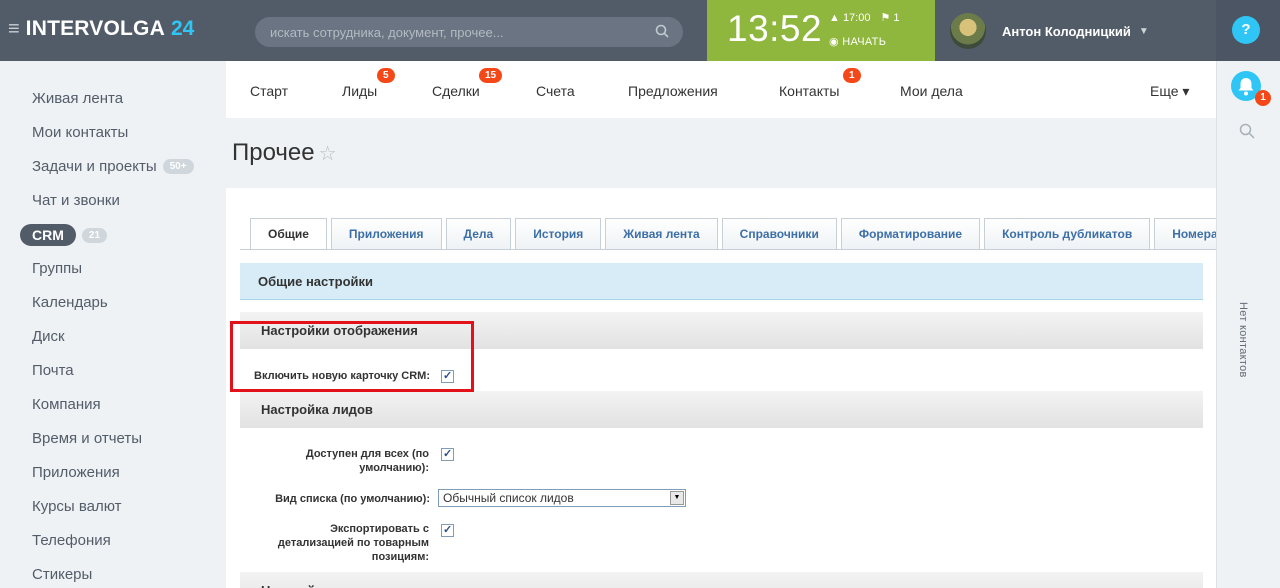 The width and height of the screenshot is (1280, 588). What do you see at coordinates (852, 75) in the screenshot?
I see `nav-badge: 1` at bounding box center [852, 75].